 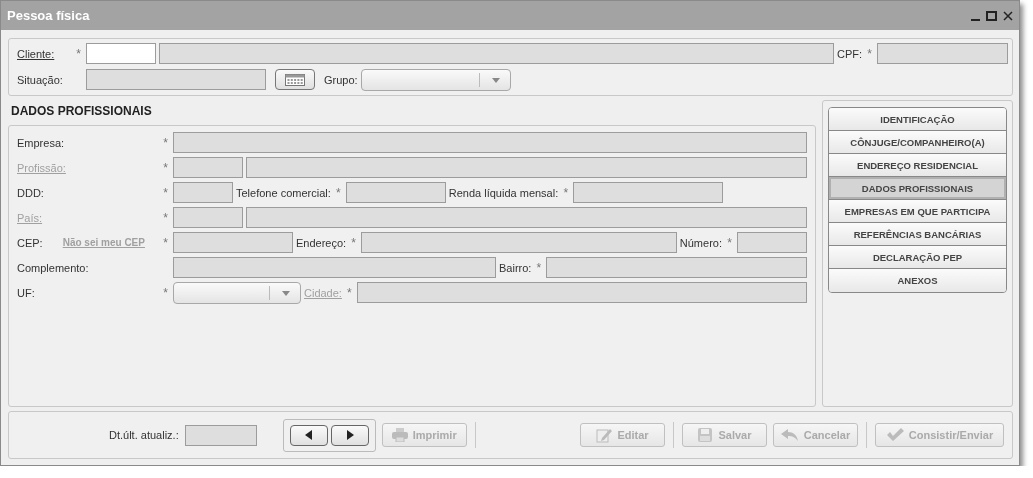 I want to click on field-label: DDD:, so click(x=30, y=192).